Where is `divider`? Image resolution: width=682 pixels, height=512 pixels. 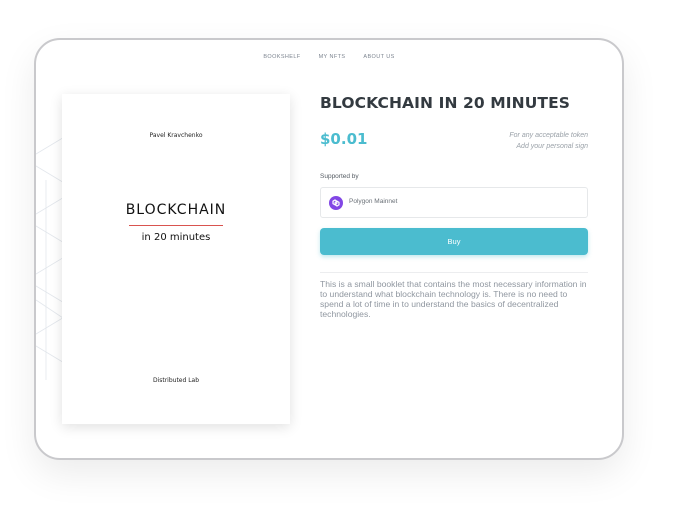
divider is located at coordinates (454, 272).